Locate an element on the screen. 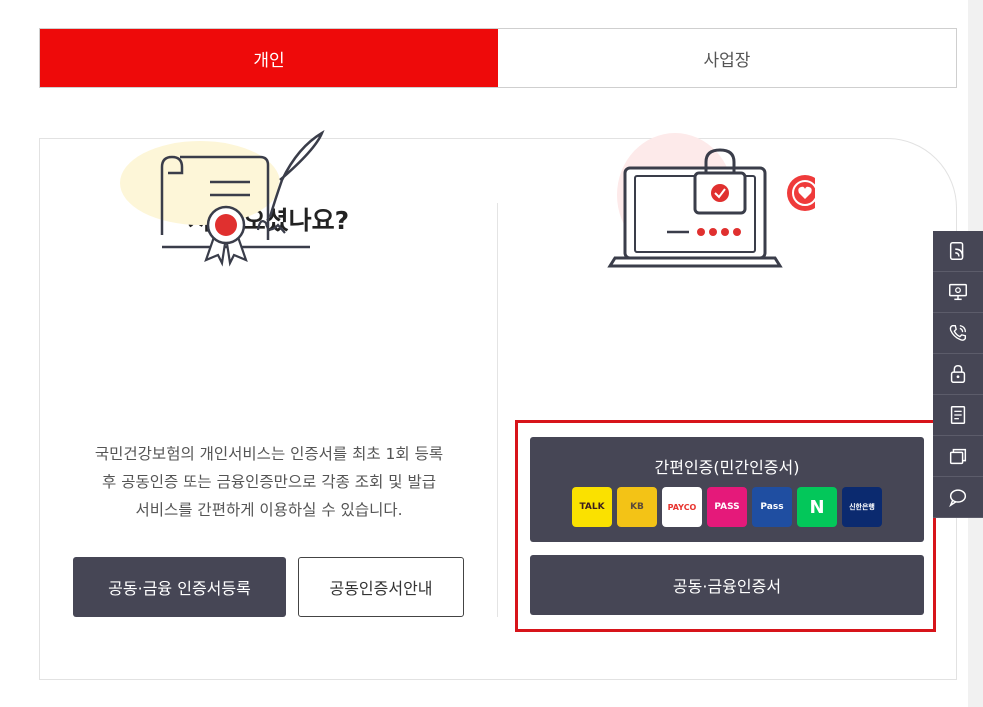  cert-guide-button: 공동인증서안내 is located at coordinates (381, 587).